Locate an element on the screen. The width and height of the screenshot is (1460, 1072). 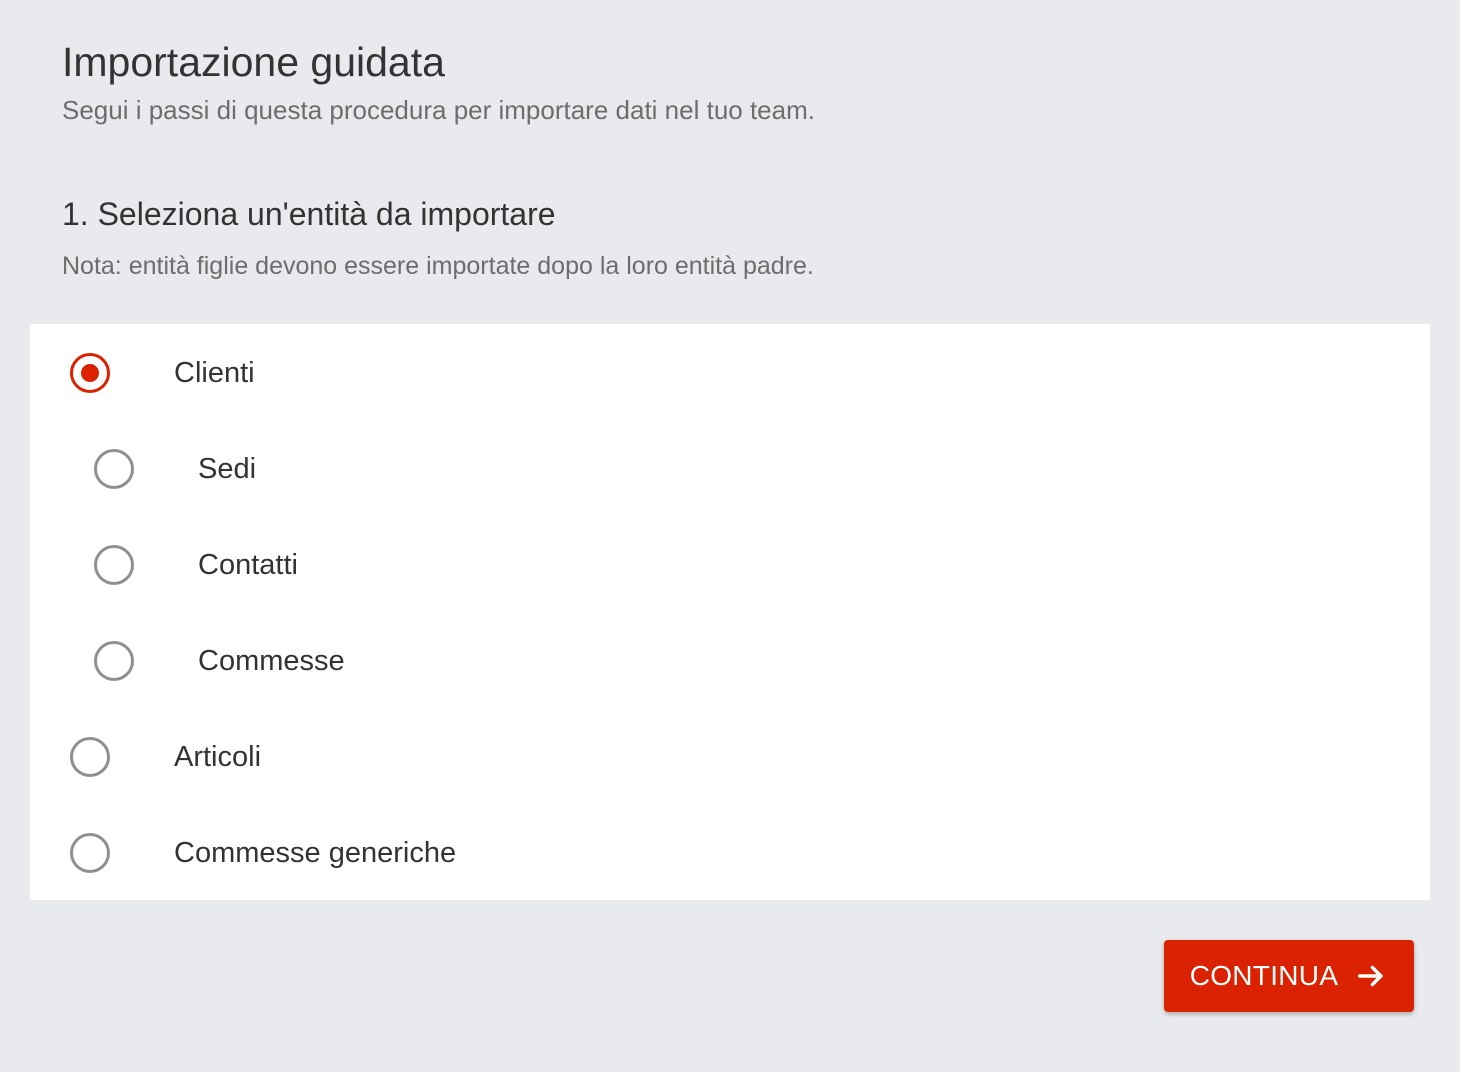
option-sedi: Sedi is located at coordinates (730, 468).